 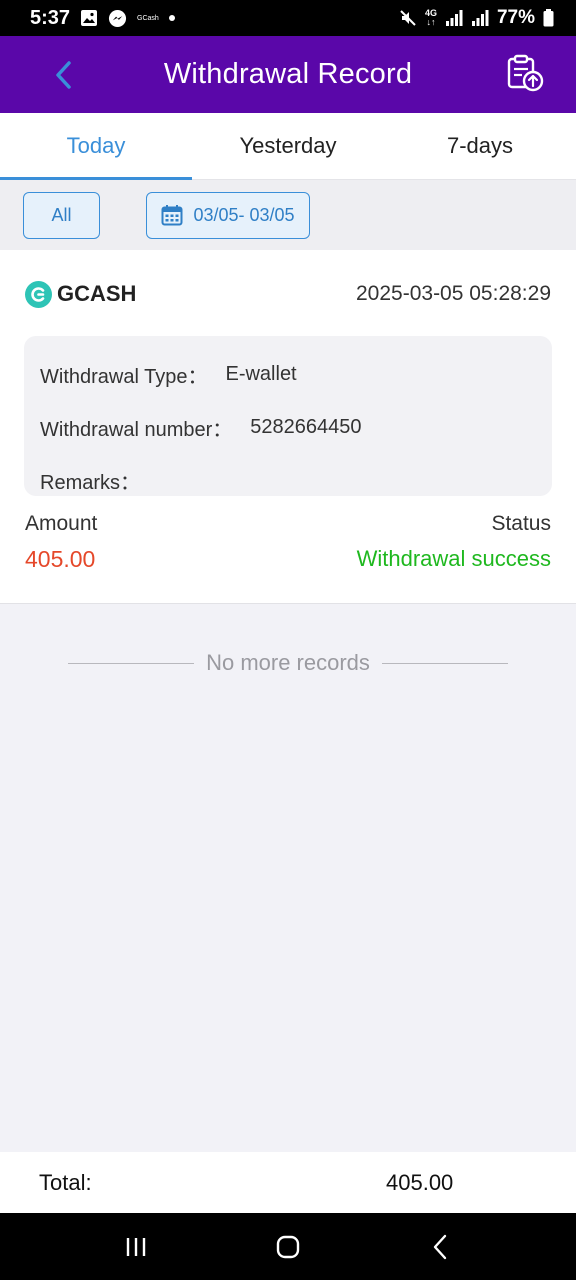 What do you see at coordinates (288, 480) in the screenshot?
I see `remarks-row: Remarks：` at bounding box center [288, 480].